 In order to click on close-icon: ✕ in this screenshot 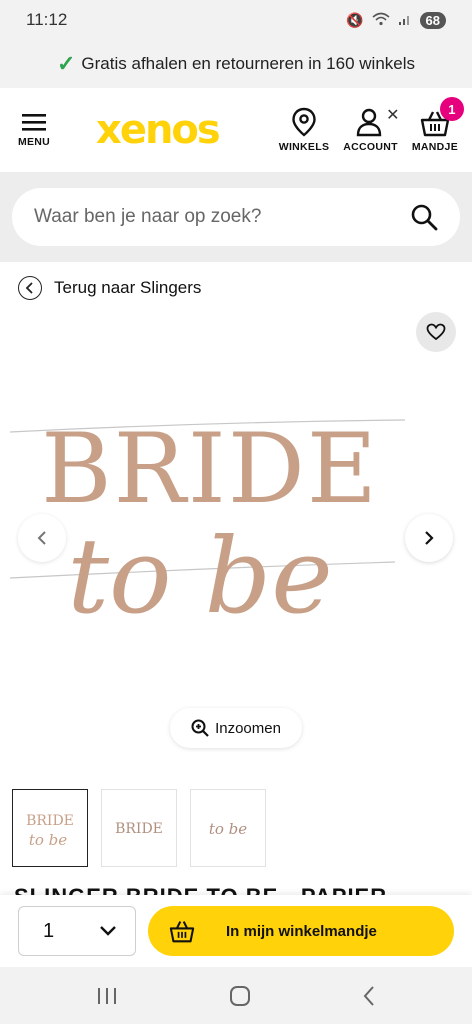, I will do `click(393, 115)`.